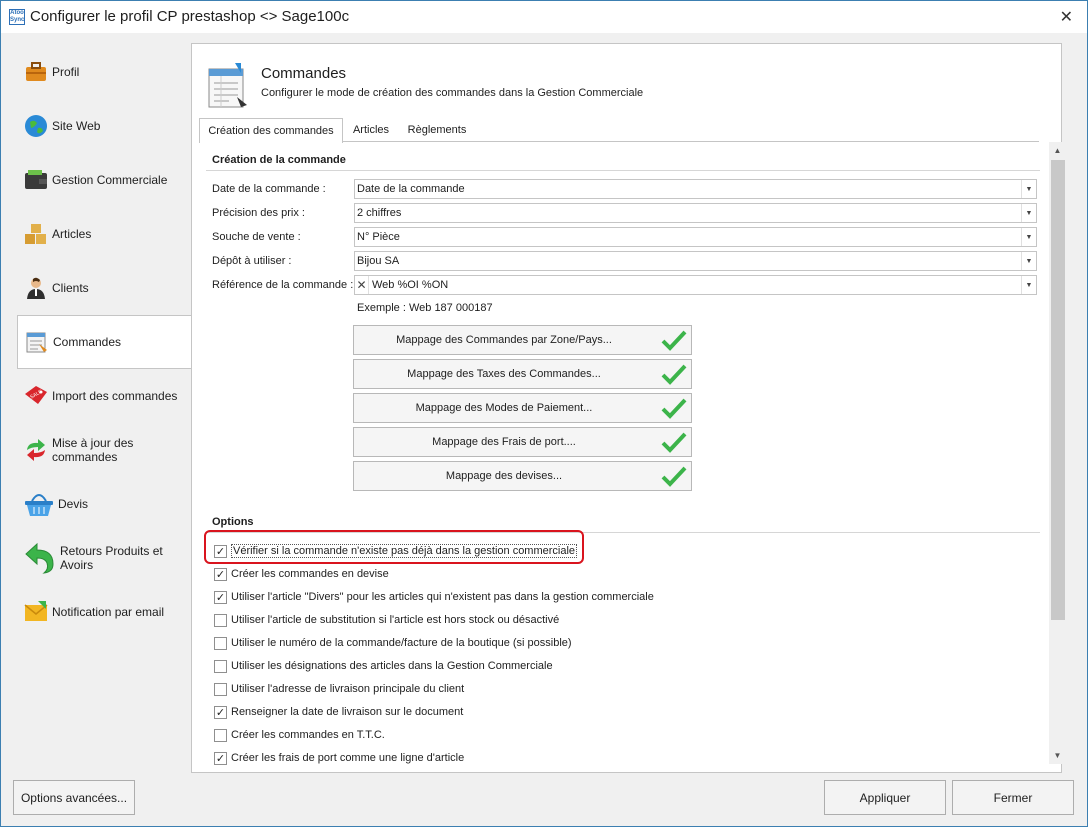 Image resolution: width=1088 pixels, height=827 pixels. I want to click on option-commandes-devise: ✓ Créer les commandes en devise, so click(301, 574).